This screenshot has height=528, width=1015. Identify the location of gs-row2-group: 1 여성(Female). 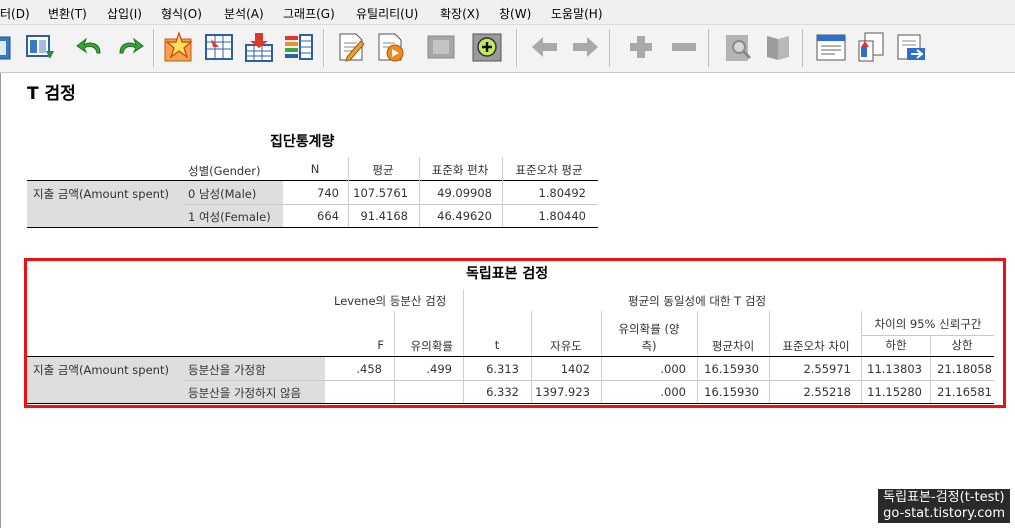
(229, 217).